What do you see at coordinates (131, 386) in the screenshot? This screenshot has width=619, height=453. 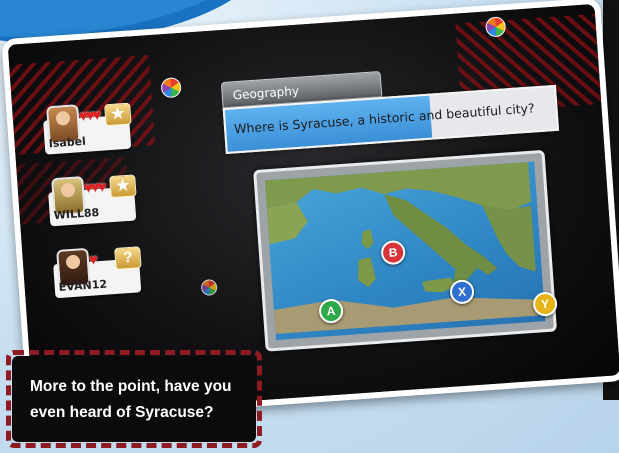 I see `caption-line-1: More to the point, have you` at bounding box center [131, 386].